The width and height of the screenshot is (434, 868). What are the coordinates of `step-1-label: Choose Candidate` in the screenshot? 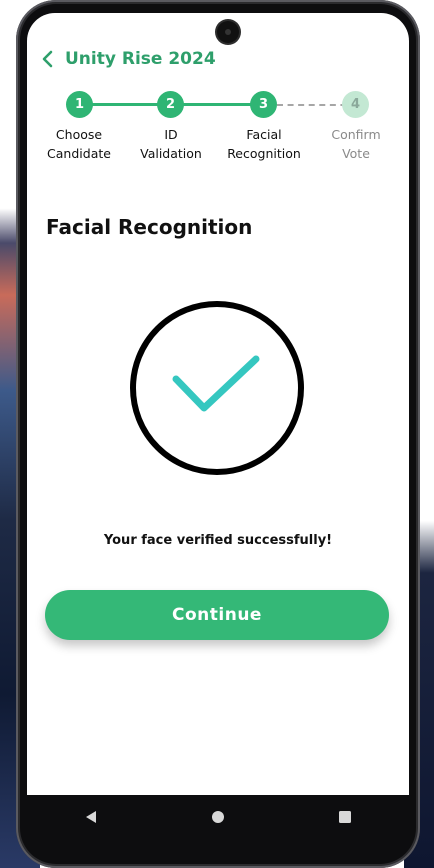 It's located at (79, 144).